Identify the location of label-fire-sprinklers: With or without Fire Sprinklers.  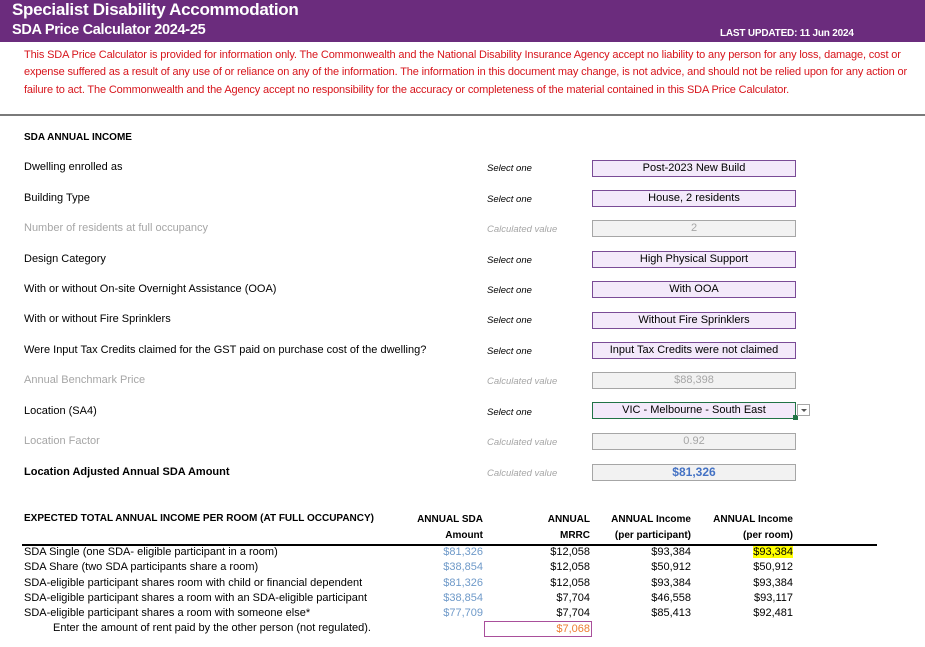
(97, 319).